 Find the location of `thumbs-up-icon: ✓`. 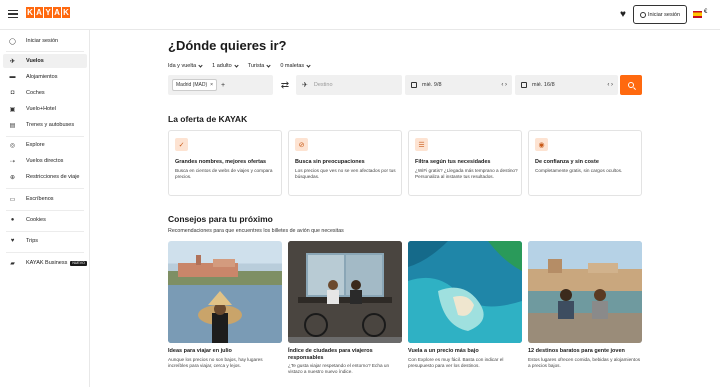

thumbs-up-icon: ✓ is located at coordinates (181, 144).